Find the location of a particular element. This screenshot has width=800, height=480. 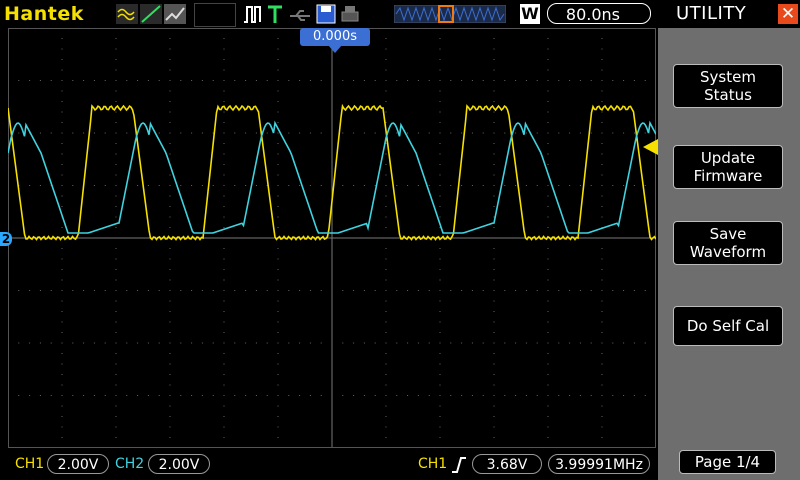

menu-label: System is located at coordinates (728, 77).